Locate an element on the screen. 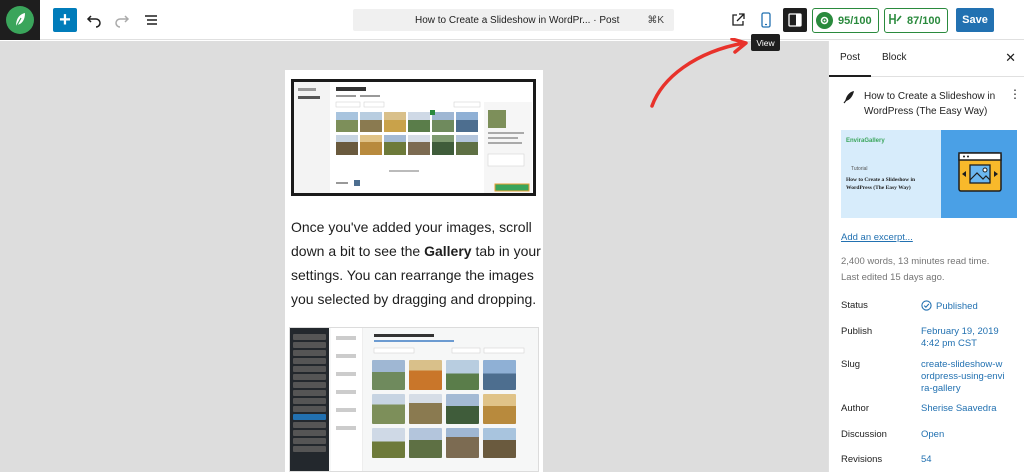 The image size is (1024, 472). status-text: Published is located at coordinates (957, 306).